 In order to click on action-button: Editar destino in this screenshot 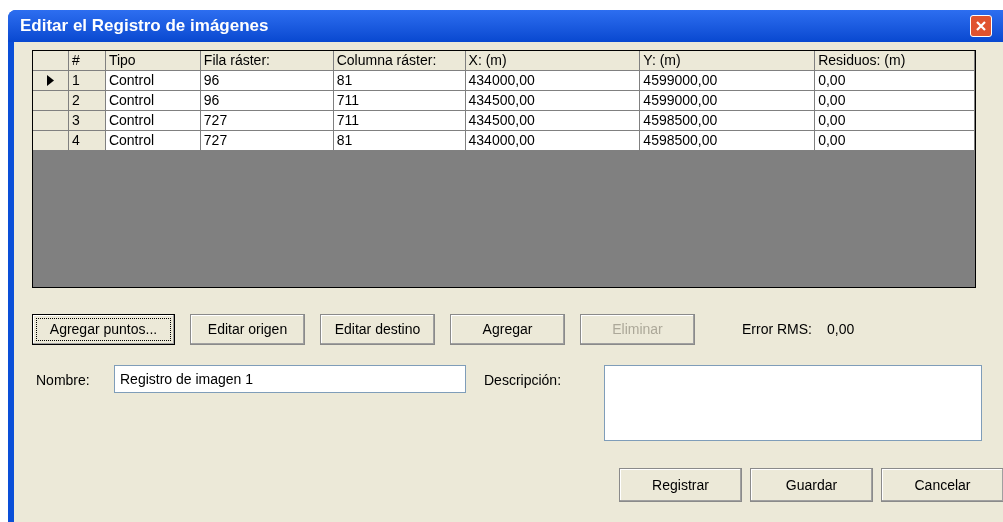, I will do `click(377, 329)`.